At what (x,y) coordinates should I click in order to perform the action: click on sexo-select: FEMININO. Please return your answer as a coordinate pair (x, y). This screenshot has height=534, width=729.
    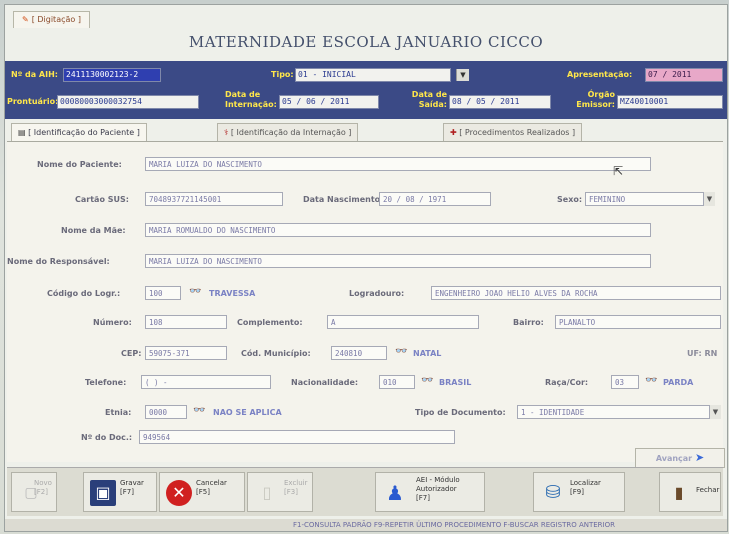
    Looking at the image, I should click on (650, 199).